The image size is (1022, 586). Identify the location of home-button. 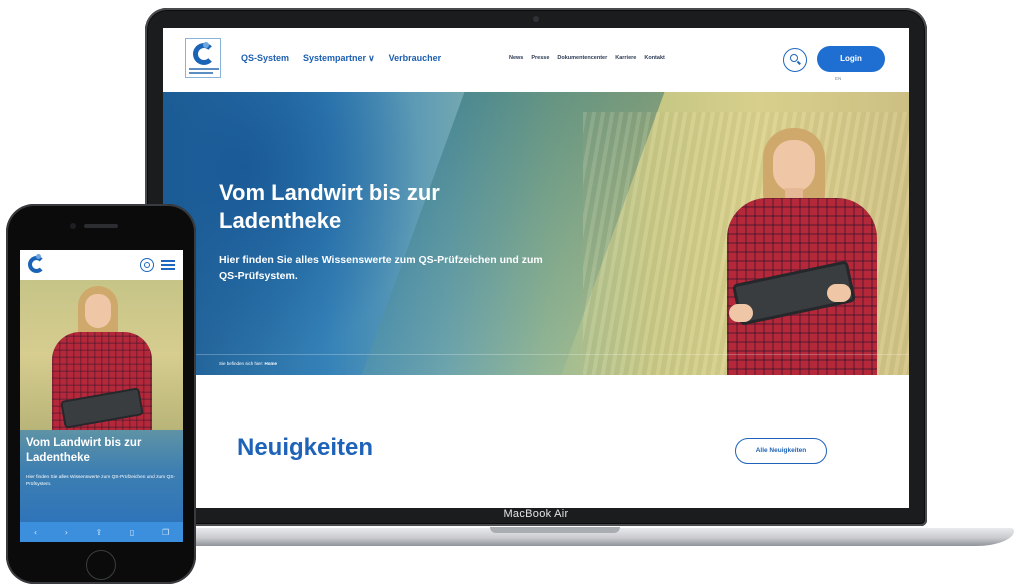
(101, 565).